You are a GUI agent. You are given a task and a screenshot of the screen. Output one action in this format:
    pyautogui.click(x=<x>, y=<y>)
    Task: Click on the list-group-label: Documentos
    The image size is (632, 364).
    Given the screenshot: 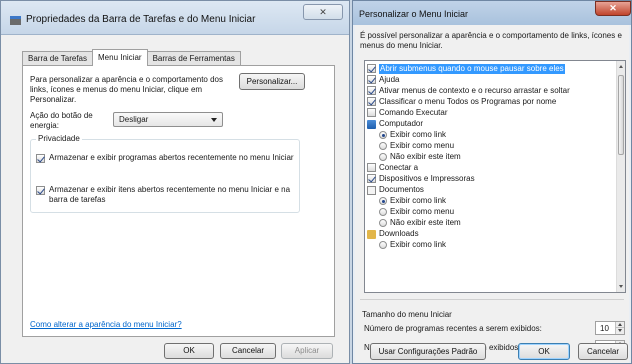 What is the action you would take?
    pyautogui.click(x=401, y=189)
    